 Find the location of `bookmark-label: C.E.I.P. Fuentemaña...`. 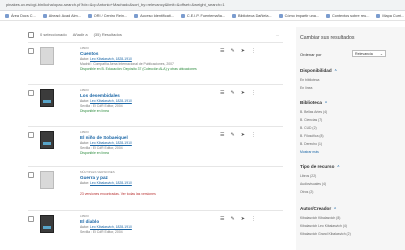

bookmark-label: C.E.I.P. Fuentemaña... is located at coordinates (206, 15).